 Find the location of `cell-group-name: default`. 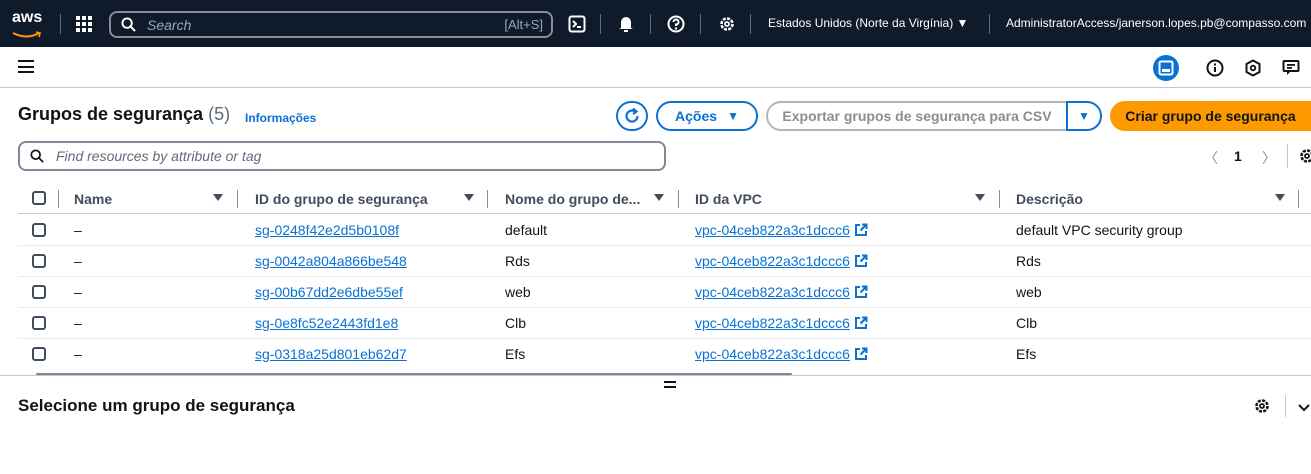

cell-group-name: default is located at coordinates (526, 230).